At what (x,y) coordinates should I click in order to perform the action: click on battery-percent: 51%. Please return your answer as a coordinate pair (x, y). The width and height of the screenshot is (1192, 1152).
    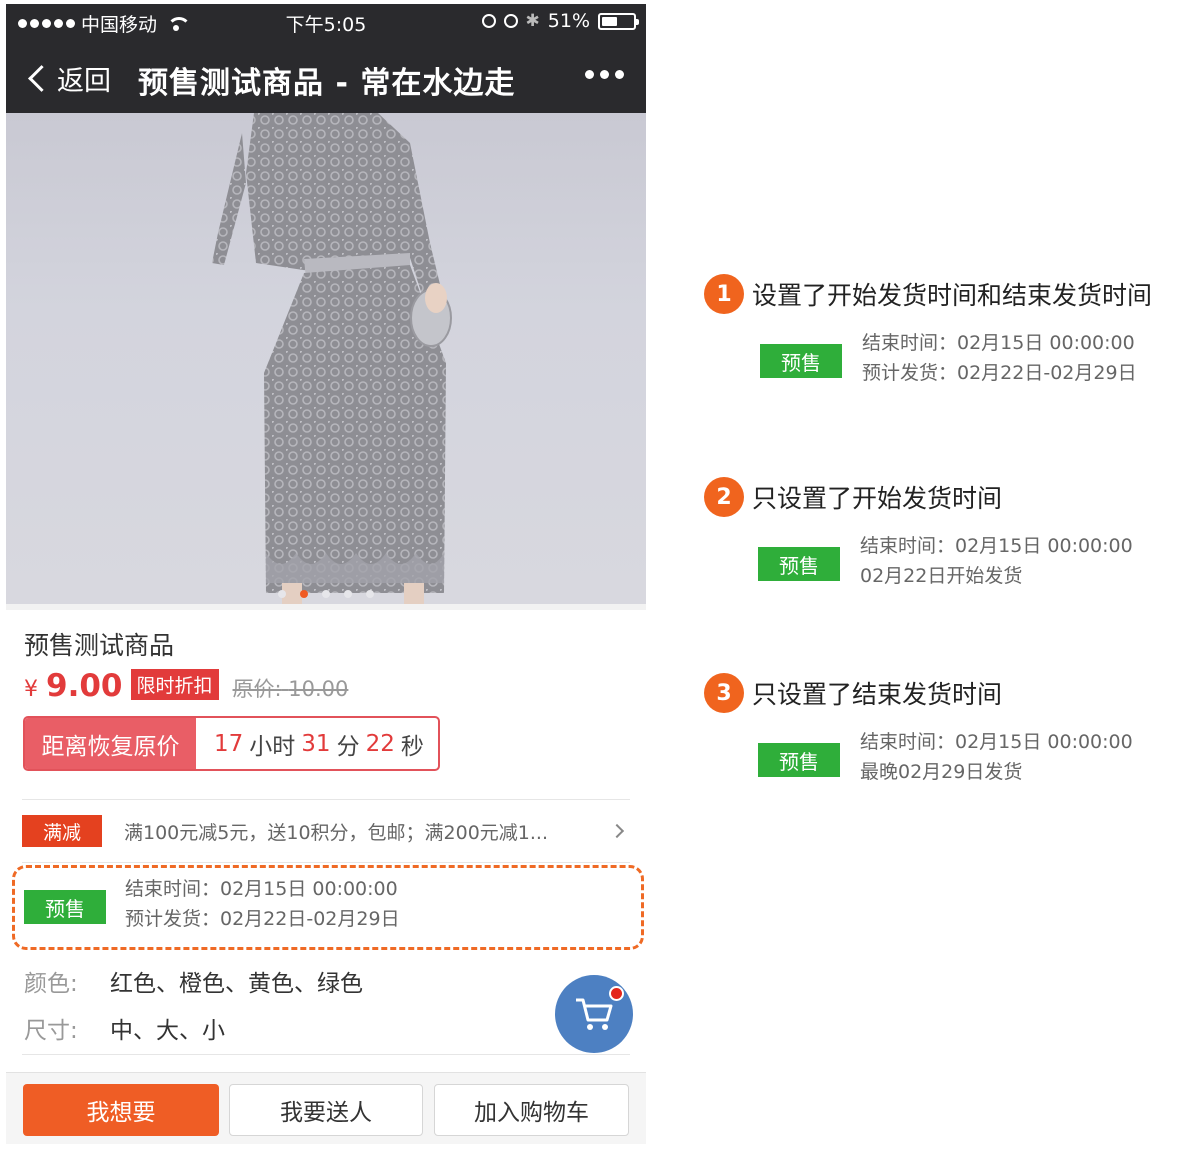
    Looking at the image, I should click on (568, 21).